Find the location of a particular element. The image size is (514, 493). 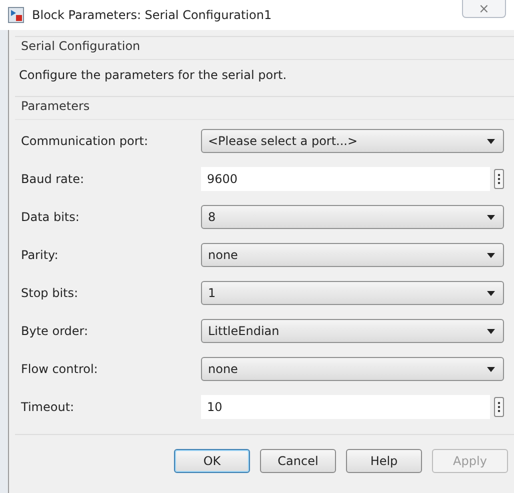

dropdown: <Please select a port...> is located at coordinates (352, 141).